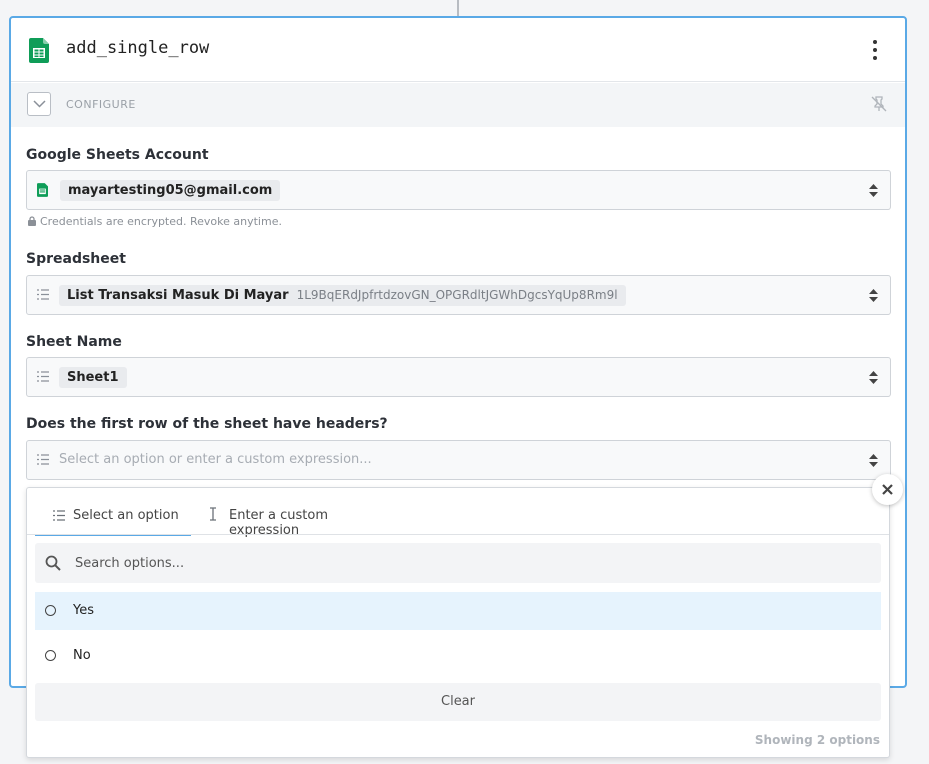 The height and width of the screenshot is (764, 929). What do you see at coordinates (458, 8) in the screenshot?
I see `flow-connector-line` at bounding box center [458, 8].